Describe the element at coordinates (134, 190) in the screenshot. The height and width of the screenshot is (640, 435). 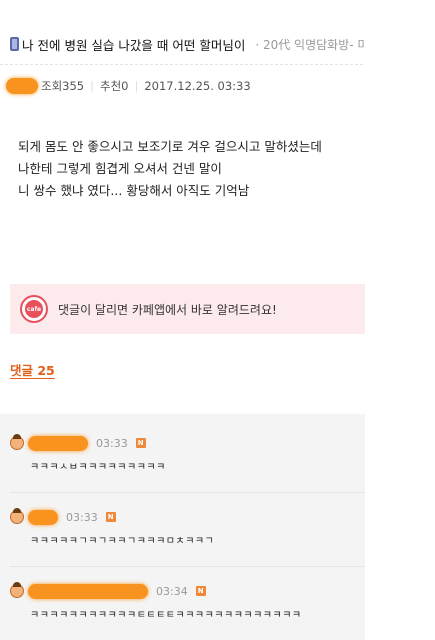
I see `post-body-line: 니 쌍수 했냐 였다... 황당해서 아직도 기억남` at that location.